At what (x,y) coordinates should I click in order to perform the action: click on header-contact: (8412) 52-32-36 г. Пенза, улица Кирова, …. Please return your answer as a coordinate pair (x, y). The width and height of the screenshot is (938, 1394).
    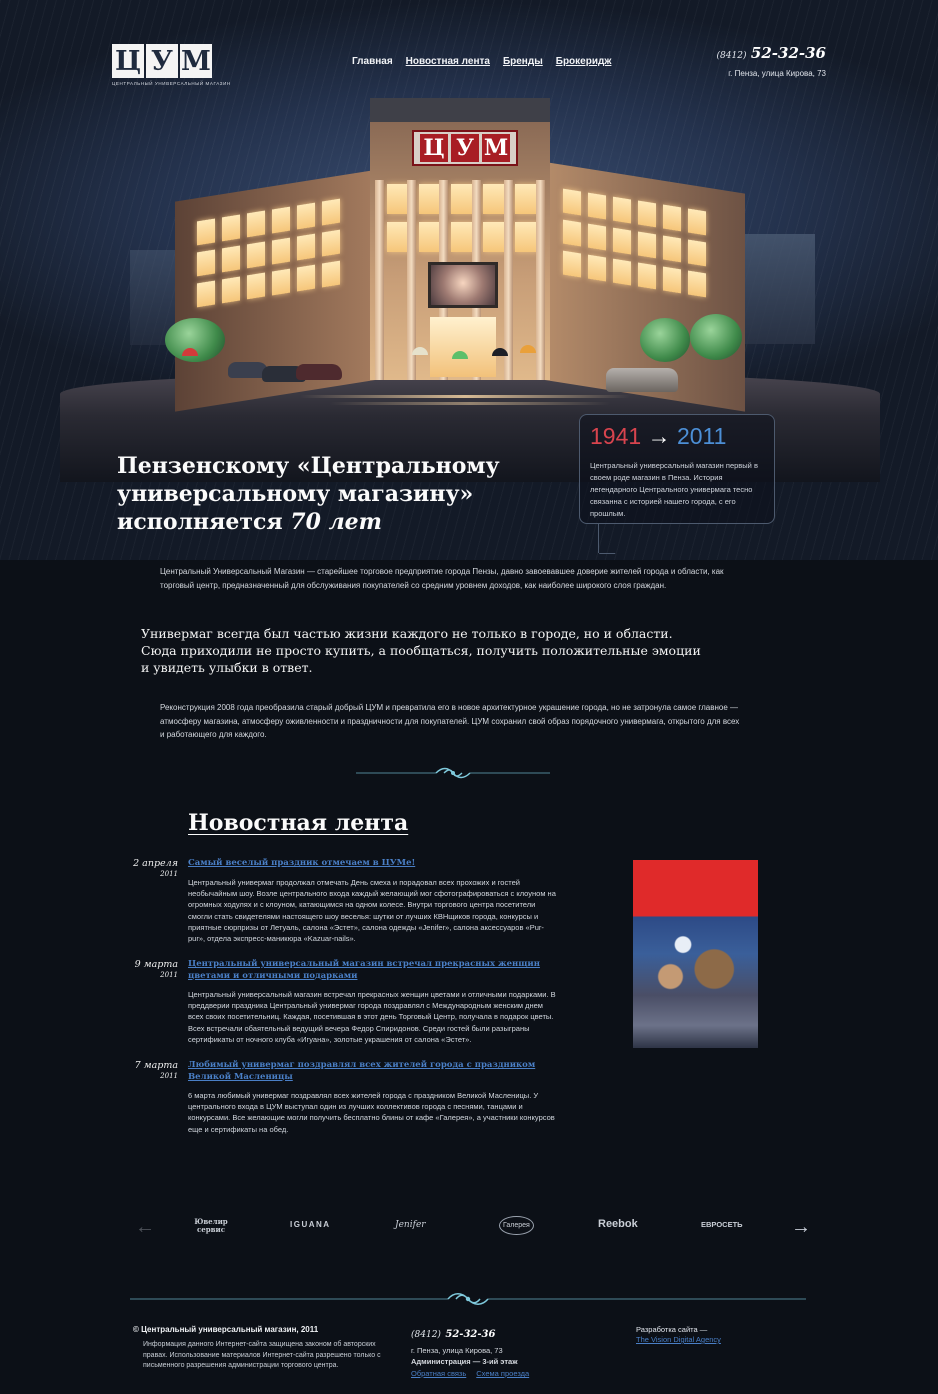
    Looking at the image, I should click on (771, 61).